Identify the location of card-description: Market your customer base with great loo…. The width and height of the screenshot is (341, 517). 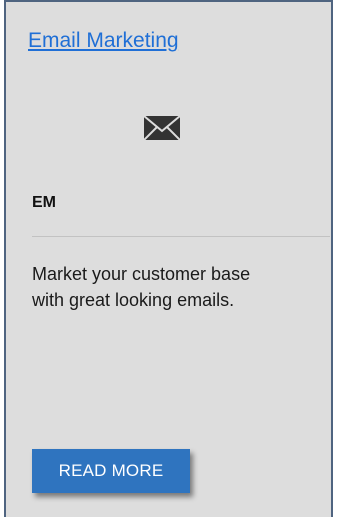
(141, 287).